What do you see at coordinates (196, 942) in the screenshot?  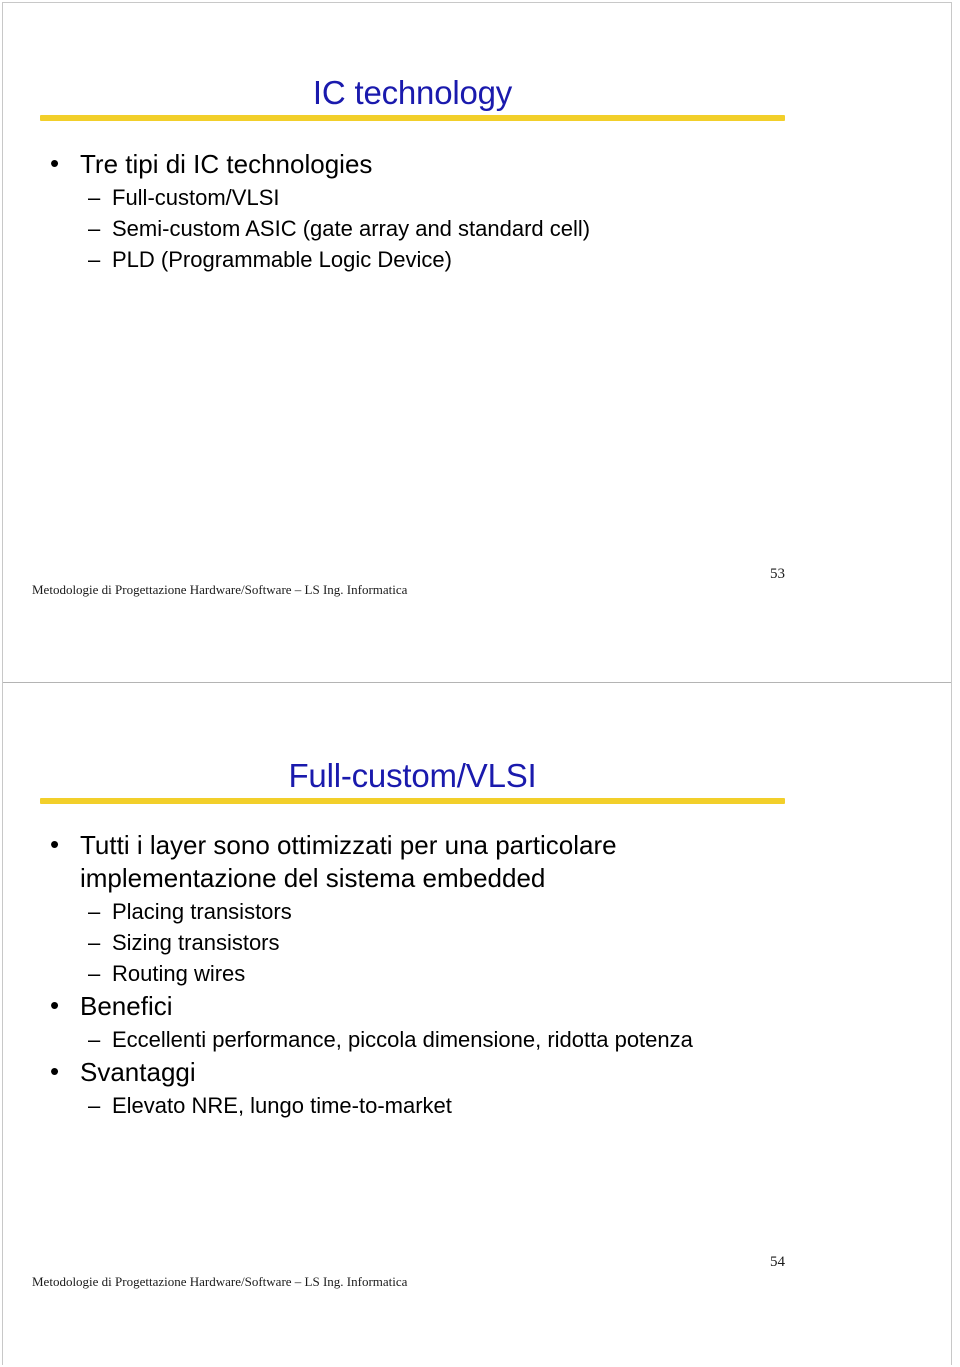 I see `list-item-label: Sizing transistors` at bounding box center [196, 942].